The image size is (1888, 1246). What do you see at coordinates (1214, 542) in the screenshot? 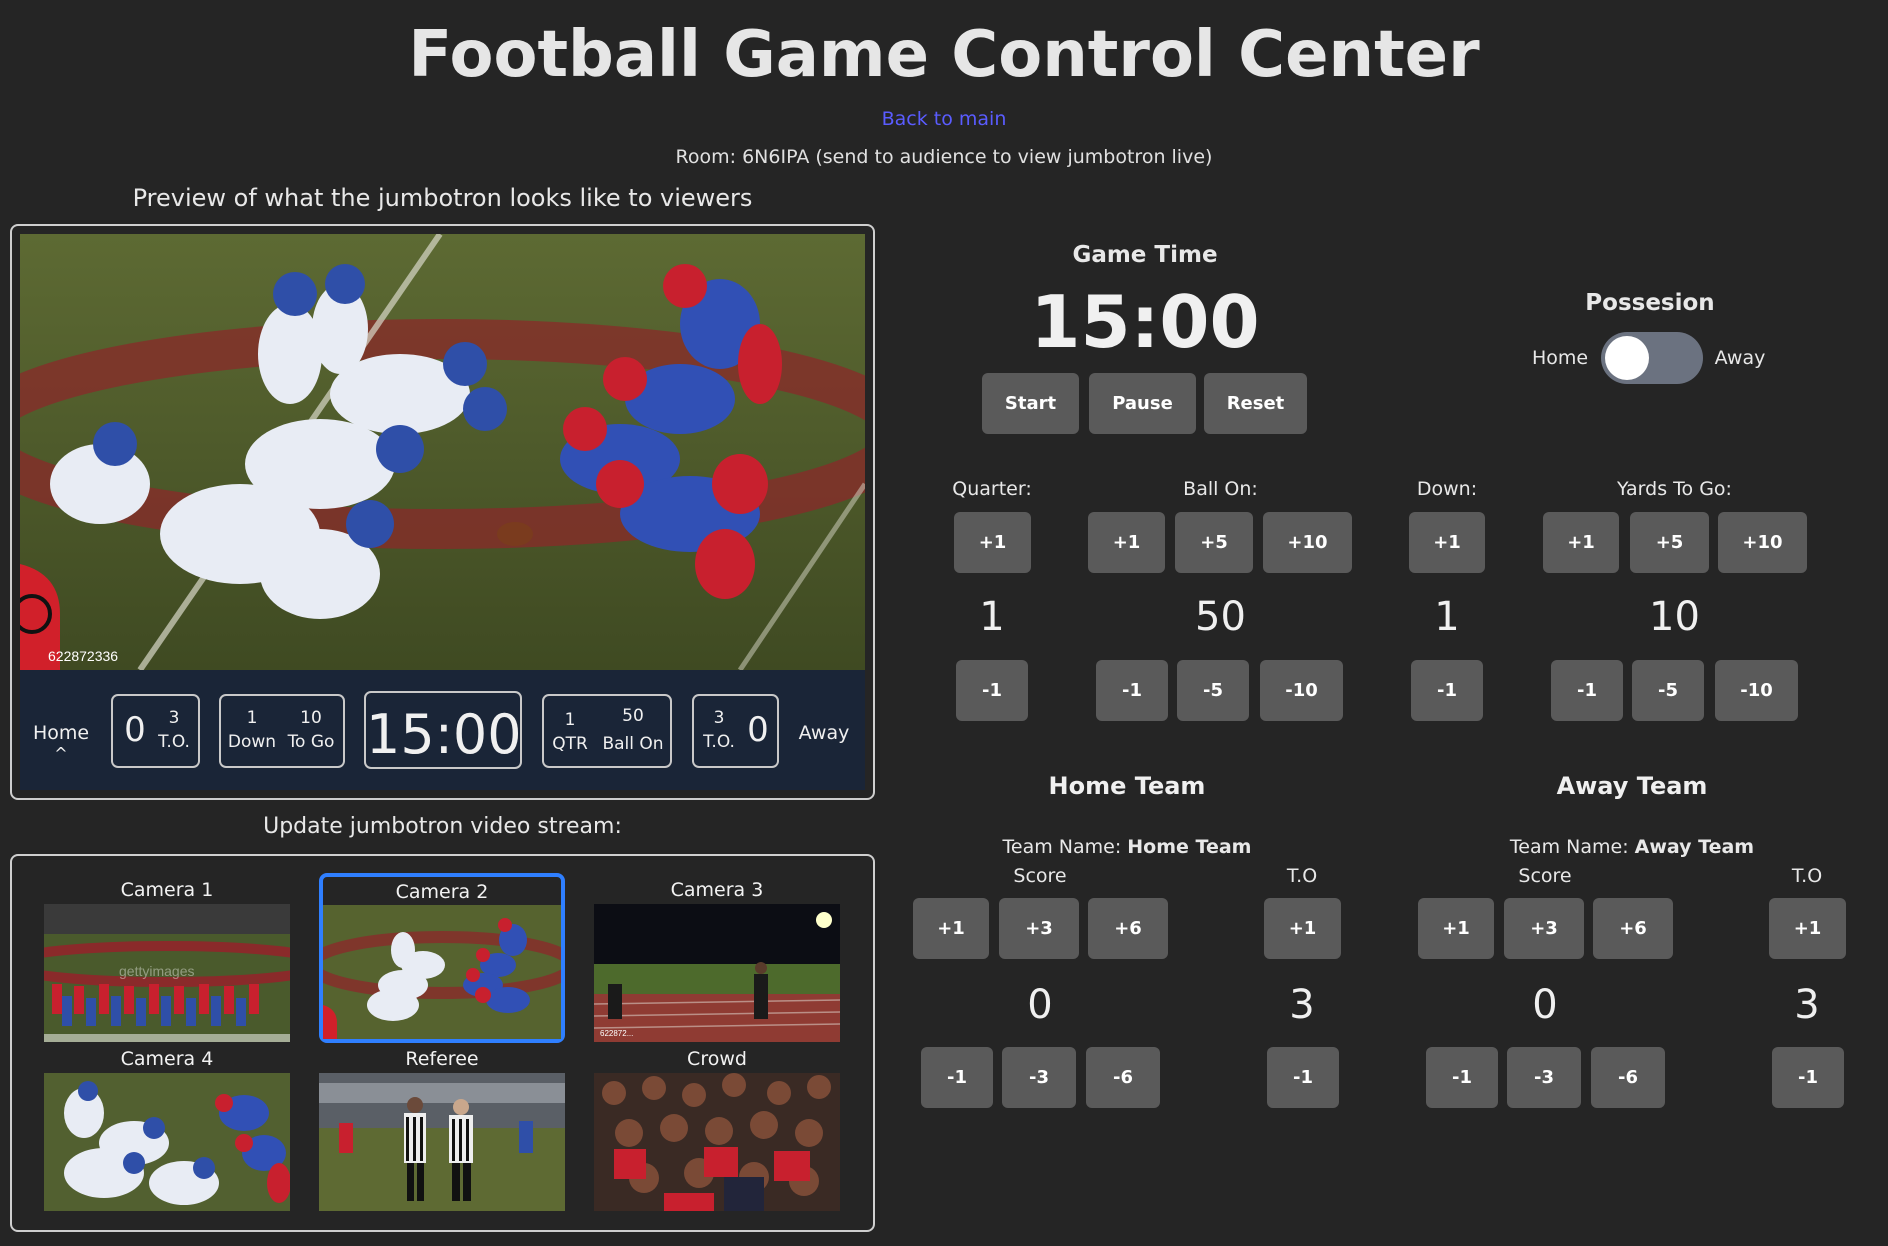
I see `ball-on-plus-5-button: +5` at bounding box center [1214, 542].